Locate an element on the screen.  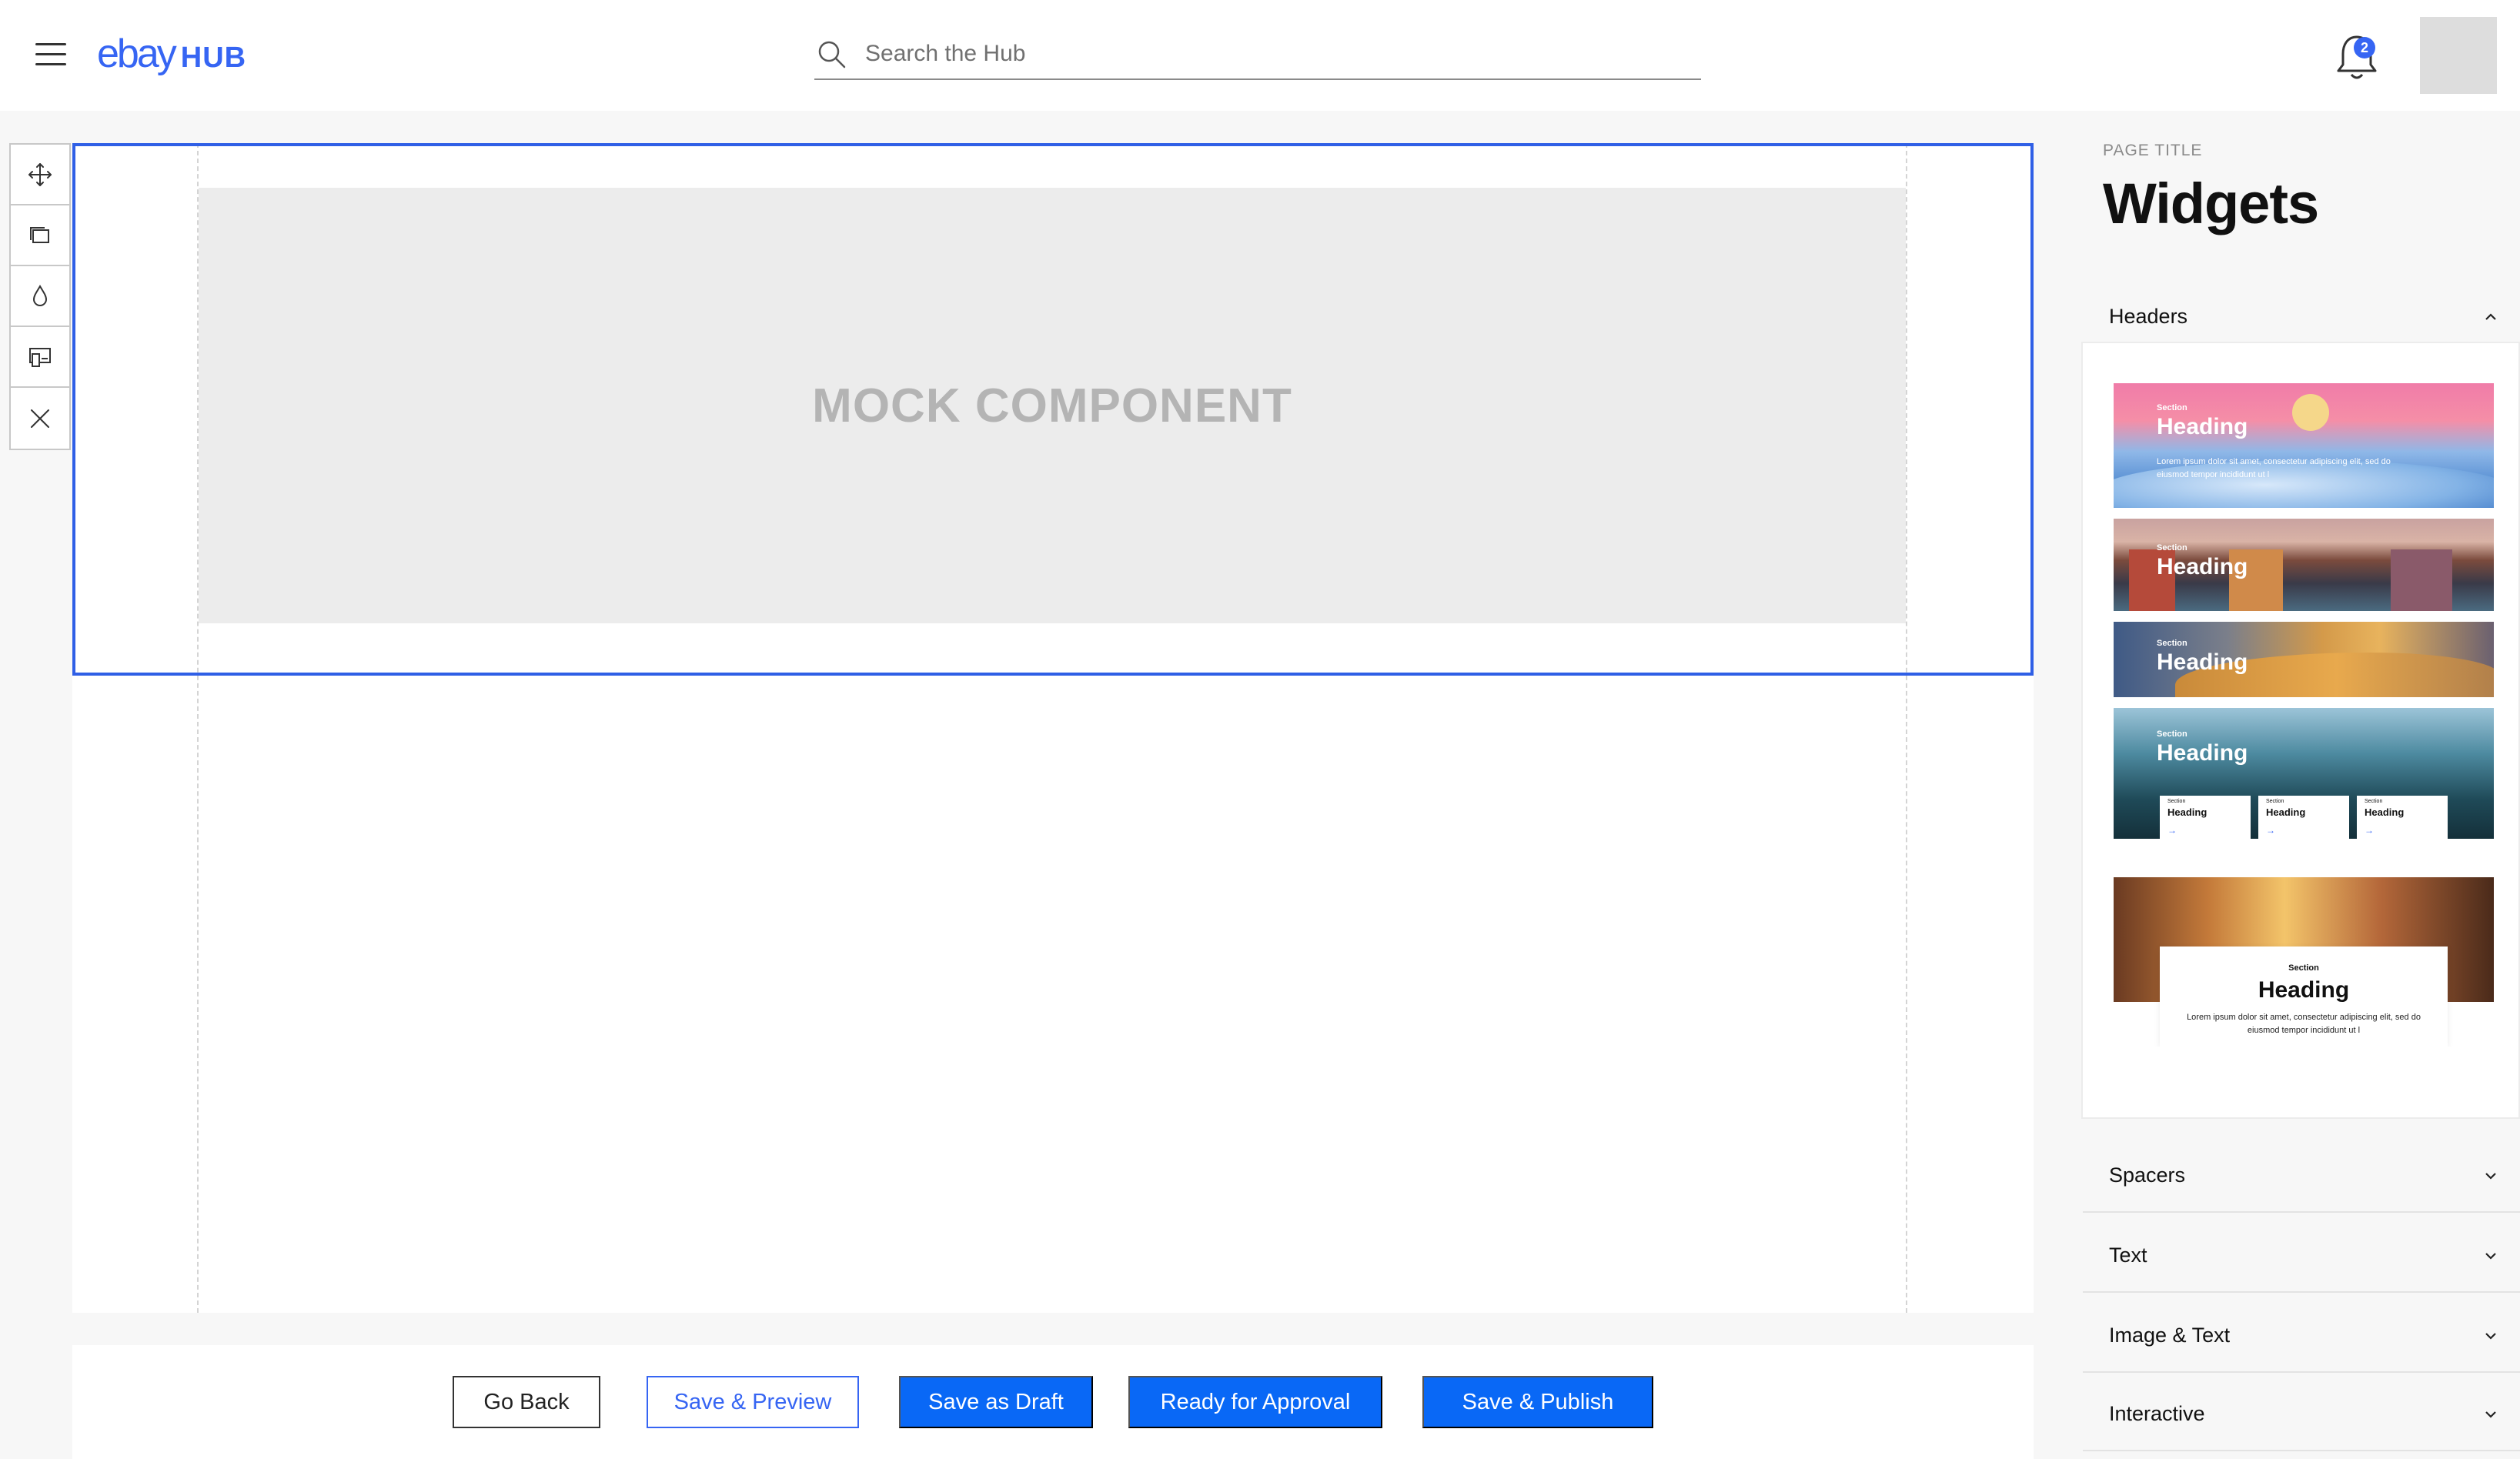
accordion-image-text: Image & Text is located at coordinates (2301, 1335).